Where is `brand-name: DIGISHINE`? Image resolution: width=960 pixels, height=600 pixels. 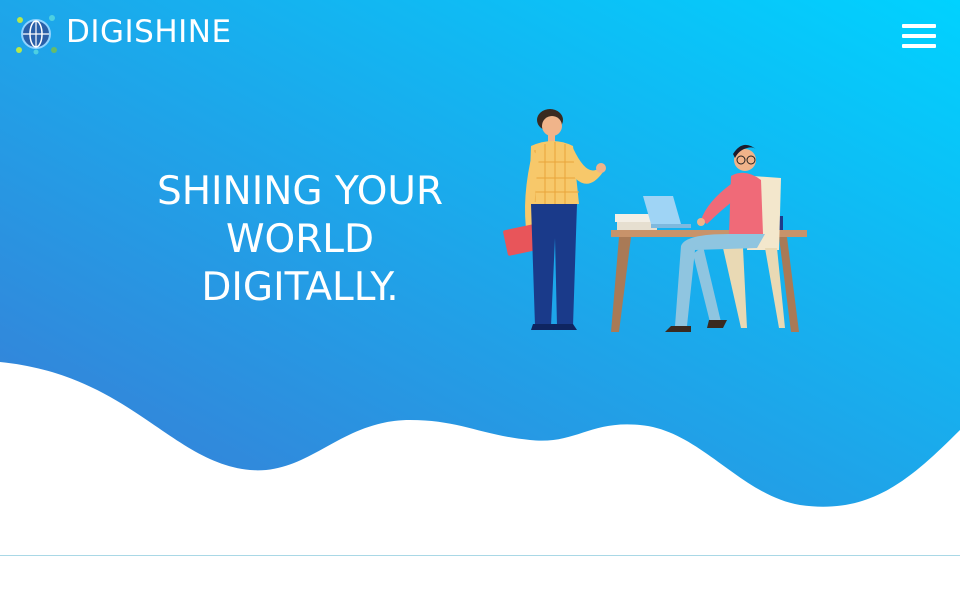 brand-name: DIGISHINE is located at coordinates (149, 31).